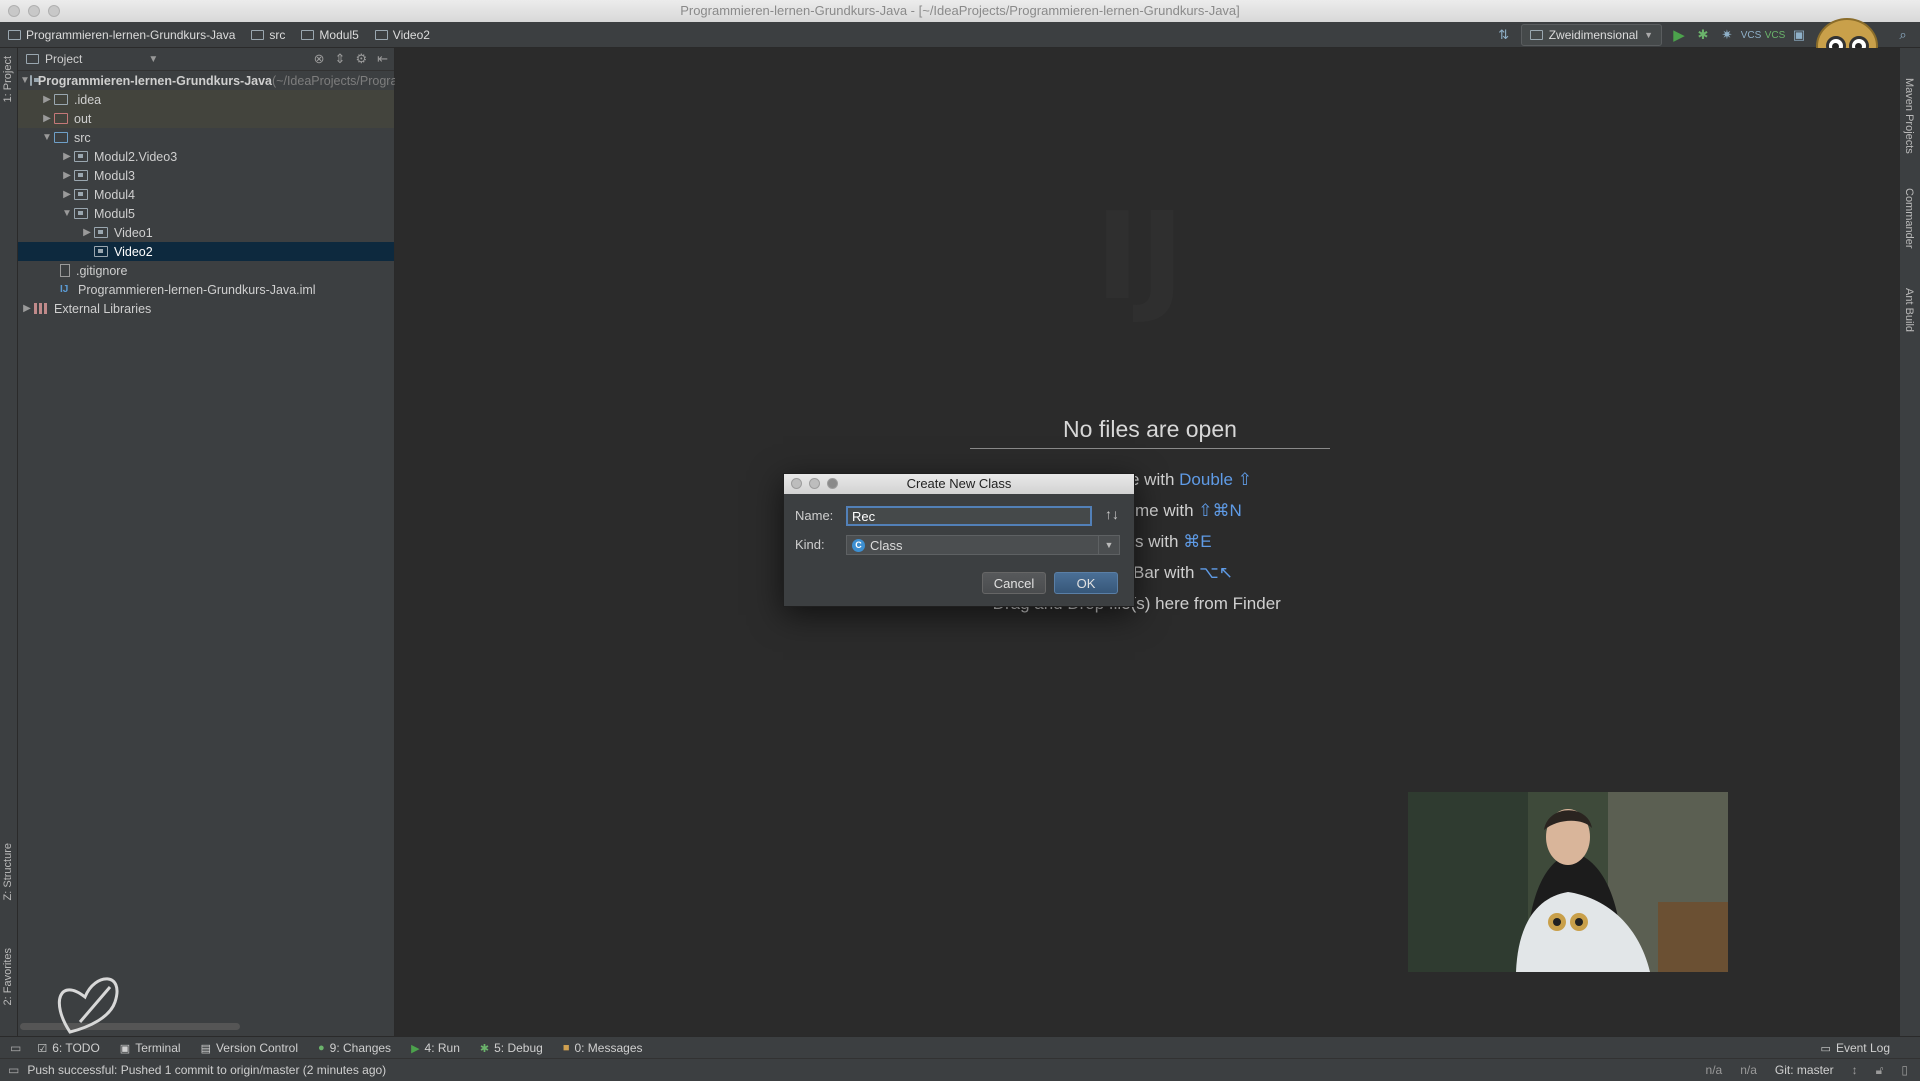  What do you see at coordinates (42, 1048) in the screenshot?
I see `todo-icon: ☑` at bounding box center [42, 1048].